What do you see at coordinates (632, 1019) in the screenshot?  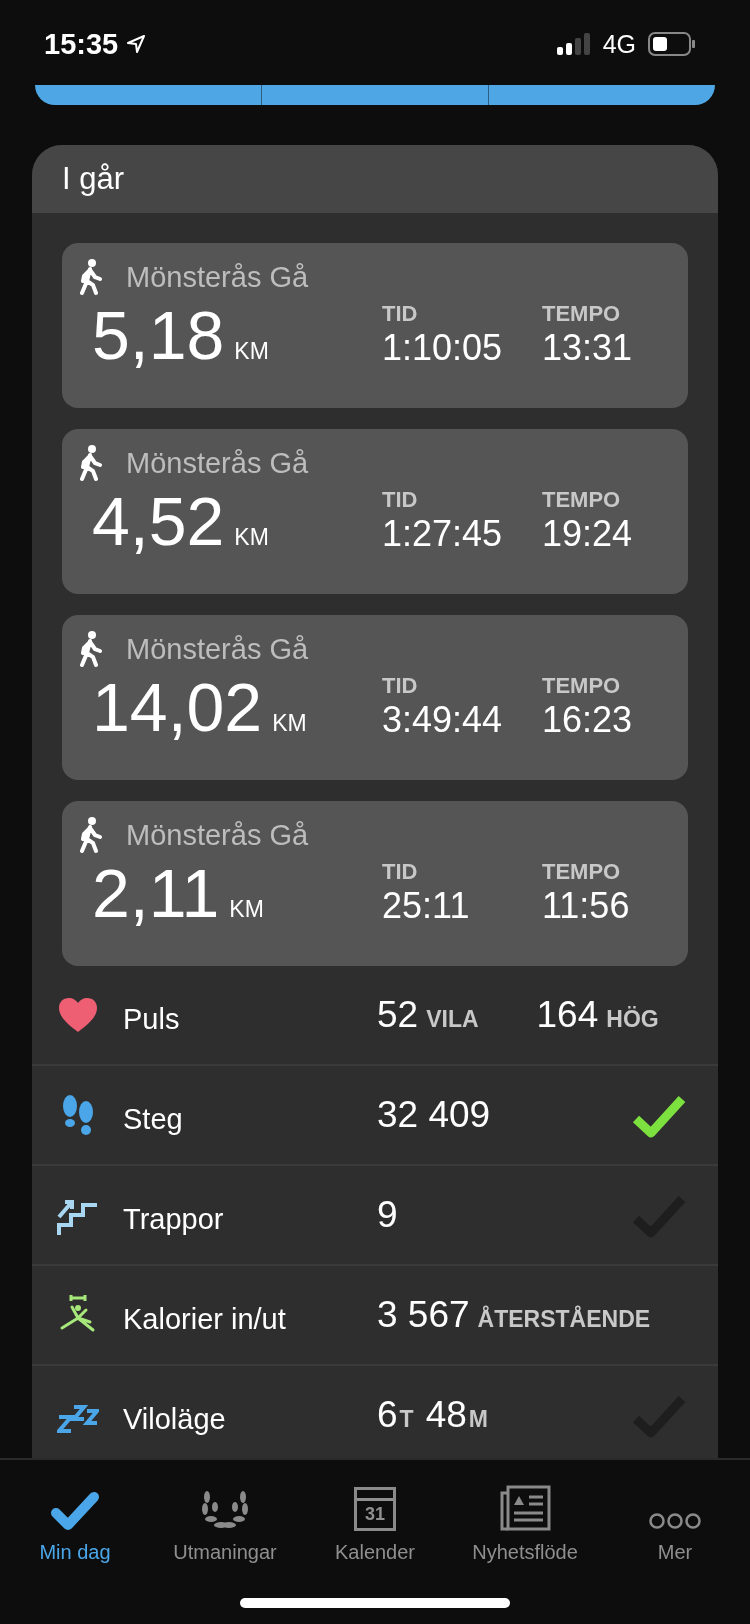 I see `metric-unit: HÖG` at bounding box center [632, 1019].